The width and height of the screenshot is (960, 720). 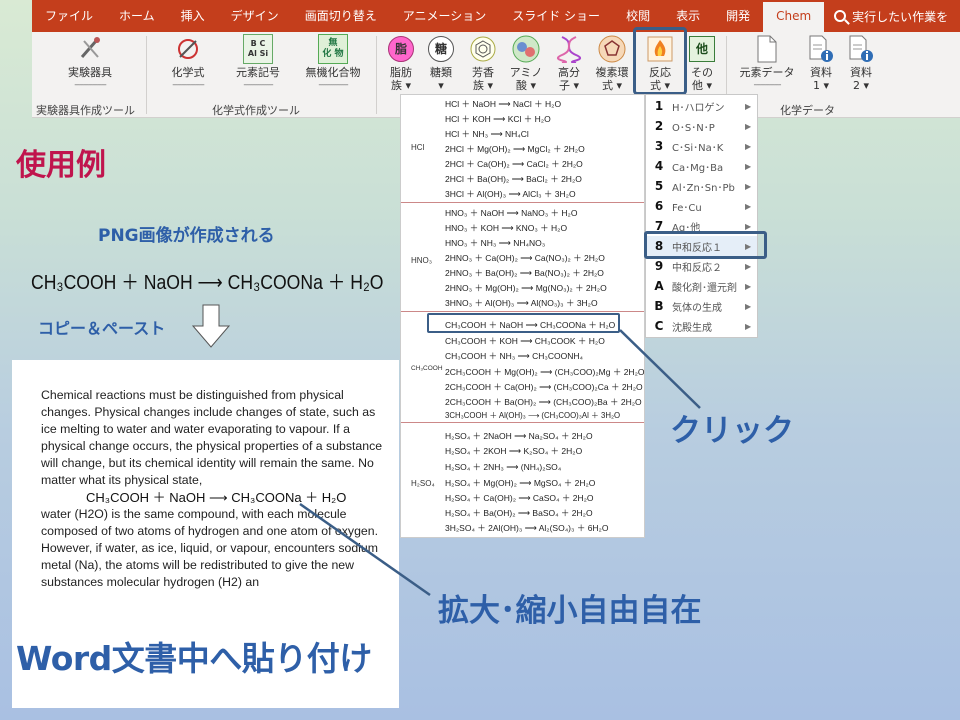 I want to click on inorganic-label: 無機化合物, so click(x=333, y=72).